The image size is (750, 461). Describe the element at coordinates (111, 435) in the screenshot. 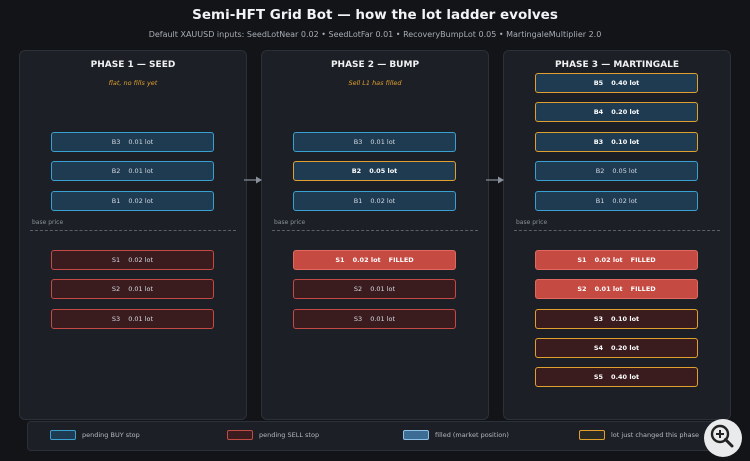

I see `legend-label: pending BUY stop` at that location.